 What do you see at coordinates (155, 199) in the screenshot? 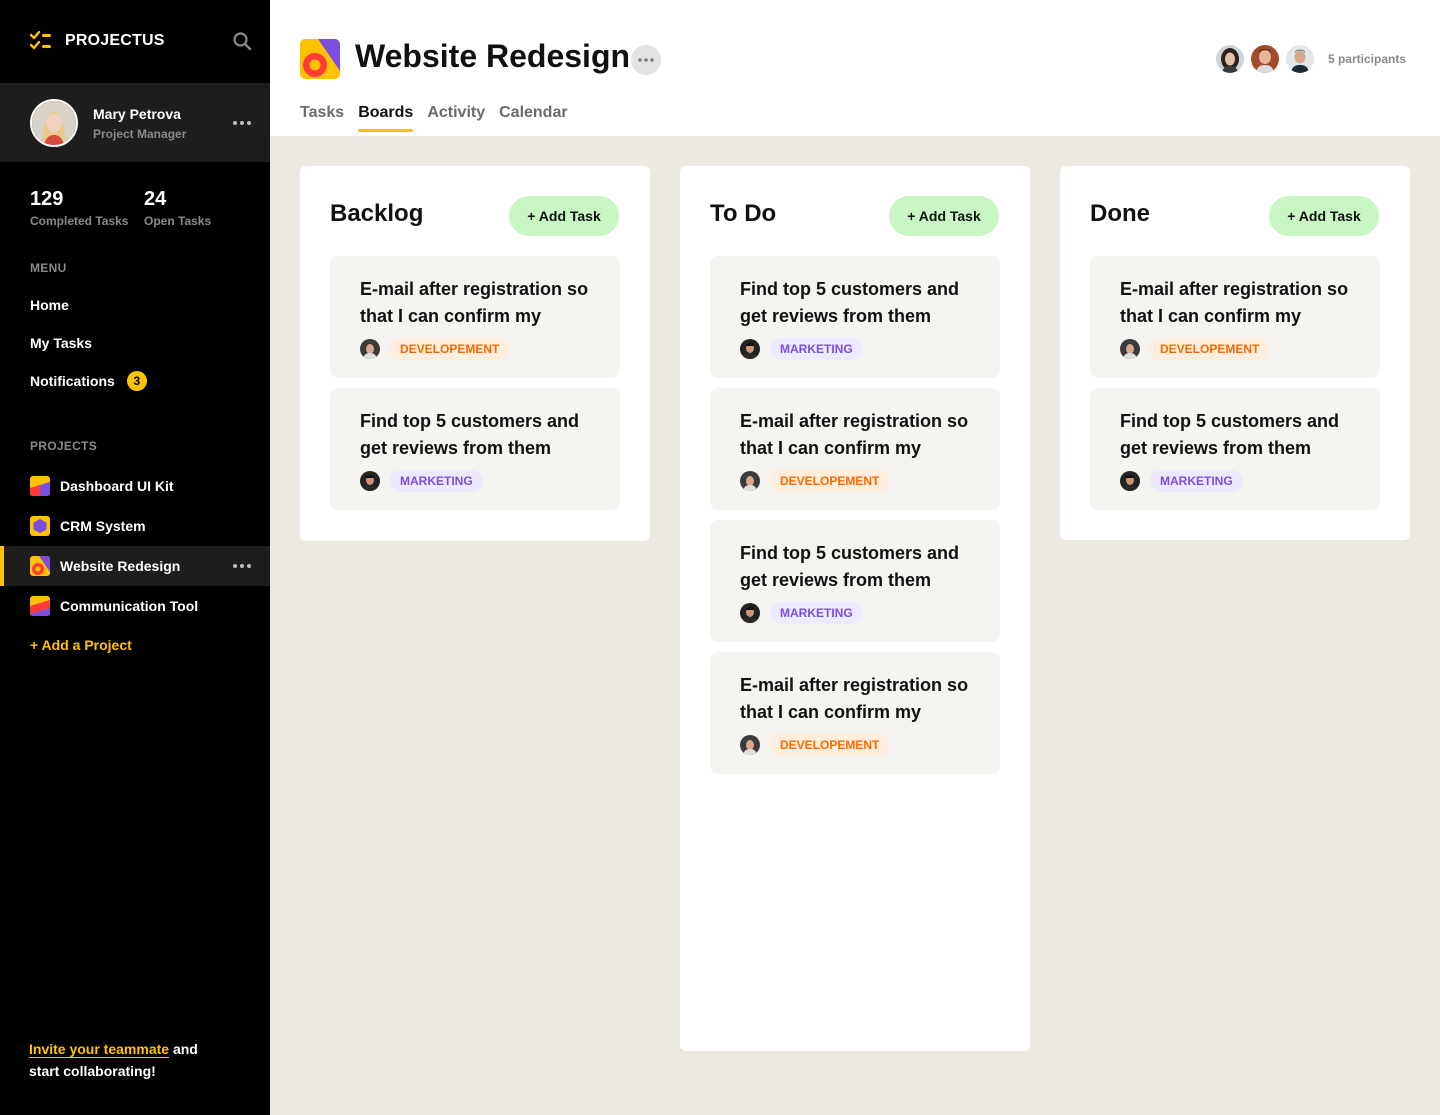
I see `stat-value: 24` at bounding box center [155, 199].